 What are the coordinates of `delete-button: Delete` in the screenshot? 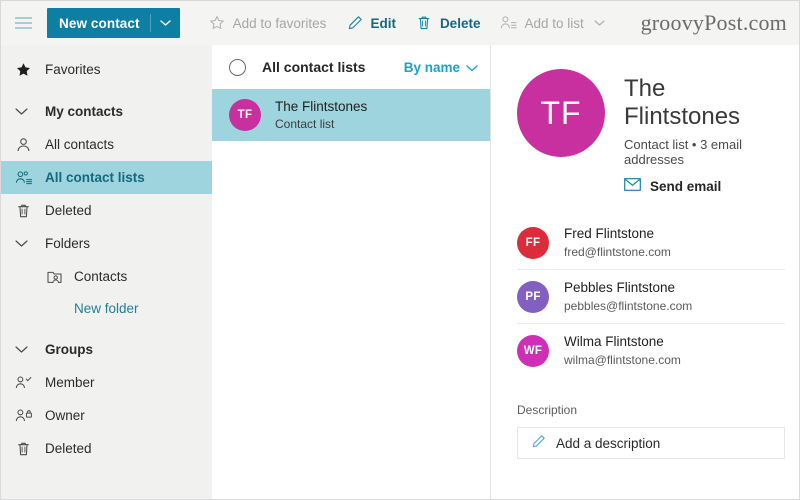 It's located at (448, 23).